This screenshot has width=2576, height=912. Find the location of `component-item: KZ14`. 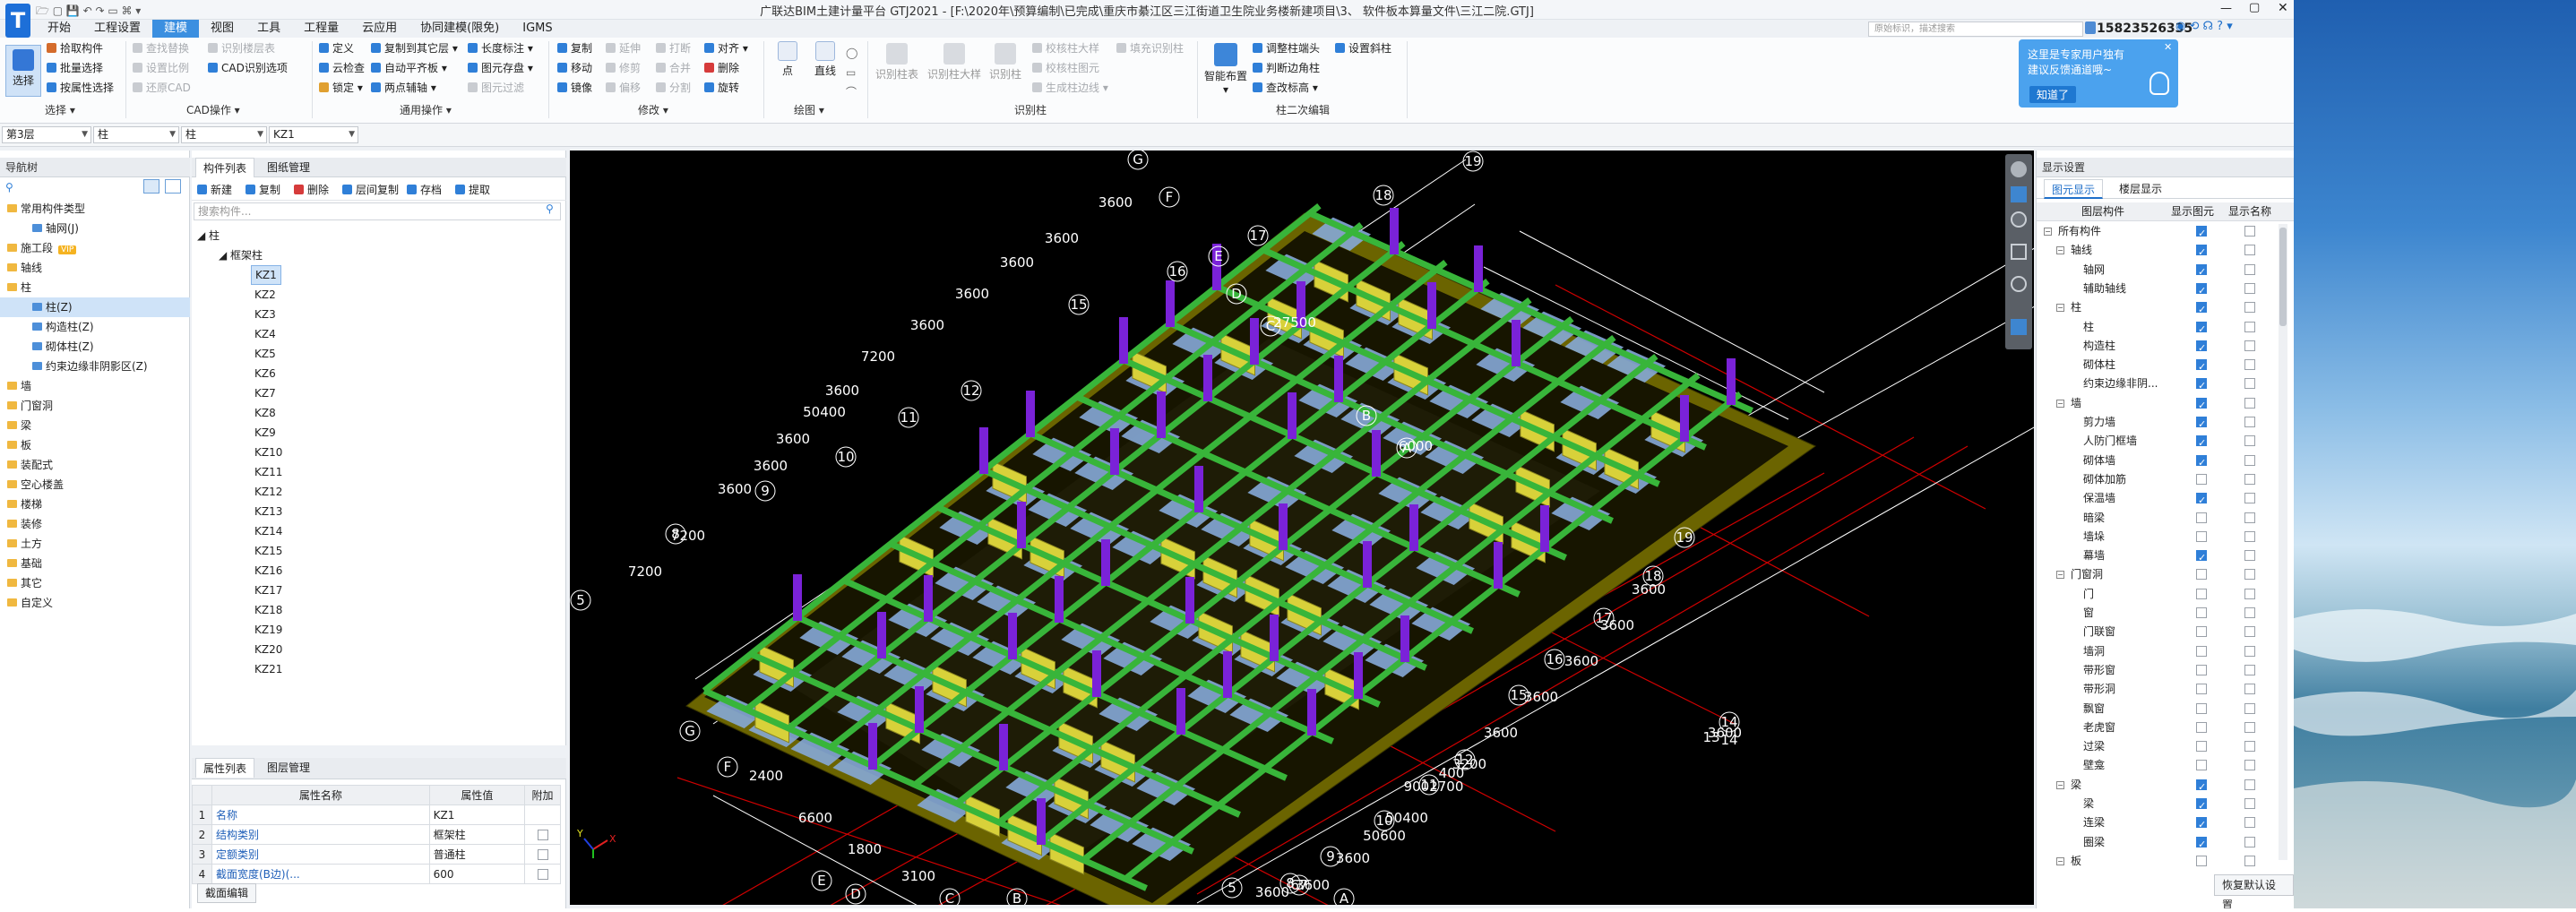

component-item: KZ14 is located at coordinates (268, 531).